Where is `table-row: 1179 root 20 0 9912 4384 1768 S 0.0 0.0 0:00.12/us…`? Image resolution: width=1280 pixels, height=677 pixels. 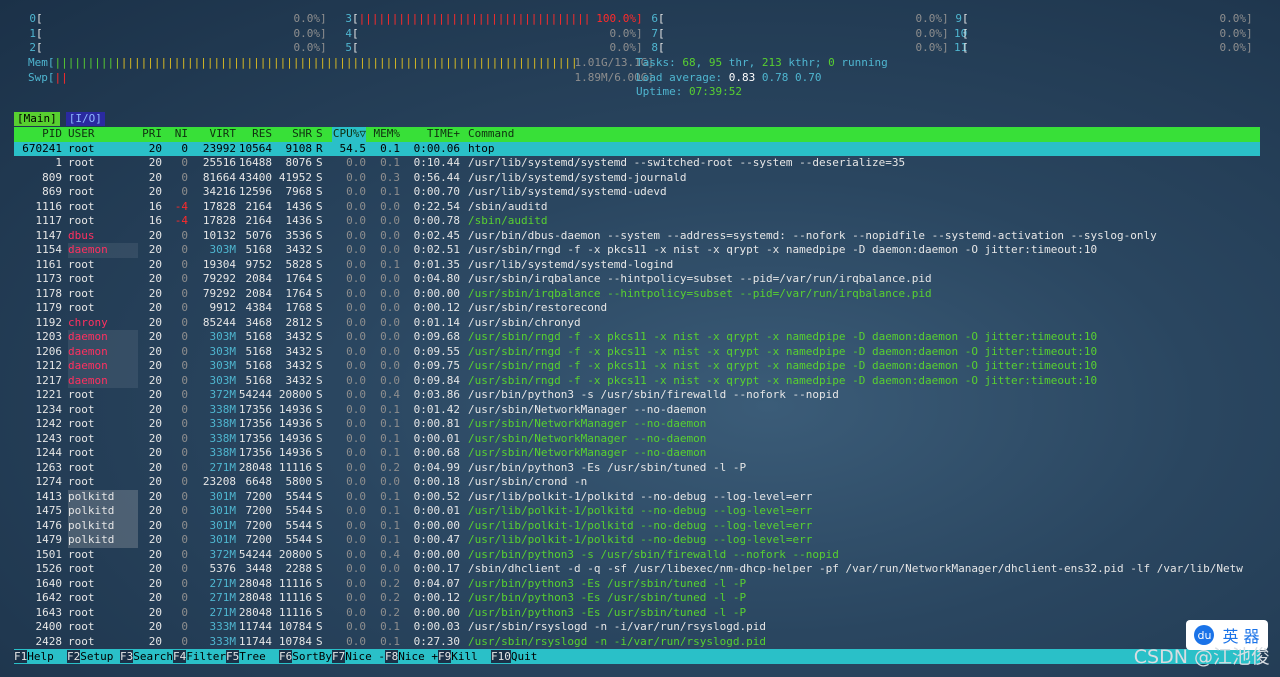 table-row: 1179 root 20 0 9912 4384 1768 S 0.0 0.0 0:00.12/us… is located at coordinates (637, 308).